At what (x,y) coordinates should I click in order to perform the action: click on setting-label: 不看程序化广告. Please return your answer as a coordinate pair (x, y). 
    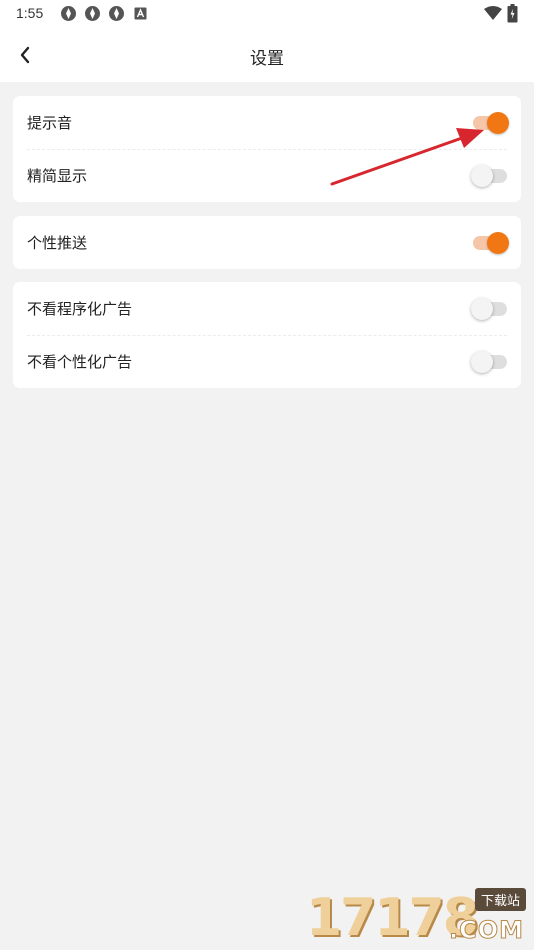
    Looking at the image, I should click on (80, 309).